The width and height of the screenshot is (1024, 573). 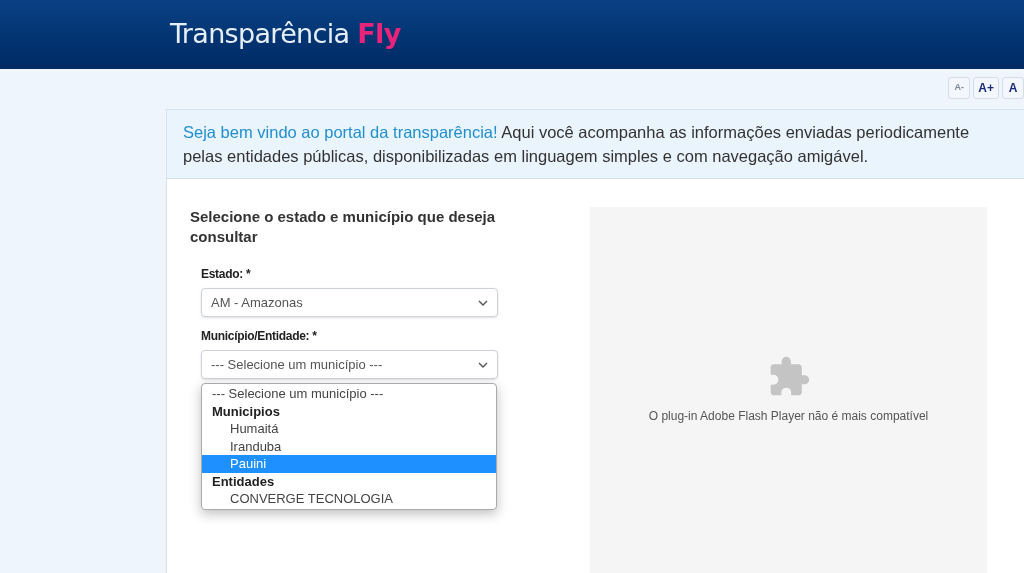 I want to click on dropdown-option: Iranduba, so click(x=349, y=446).